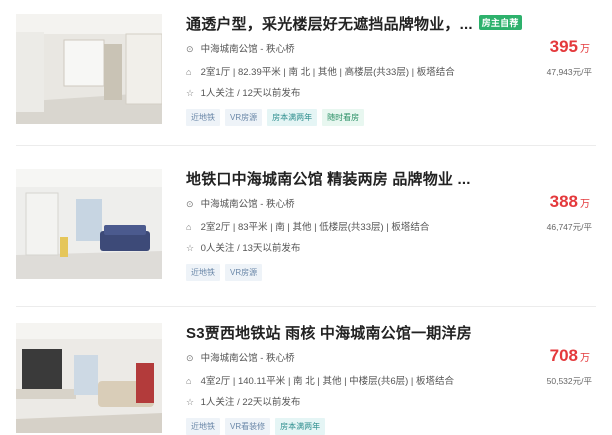  What do you see at coordinates (569, 46) in the screenshot?
I see `total-price: 395 万` at bounding box center [569, 46].